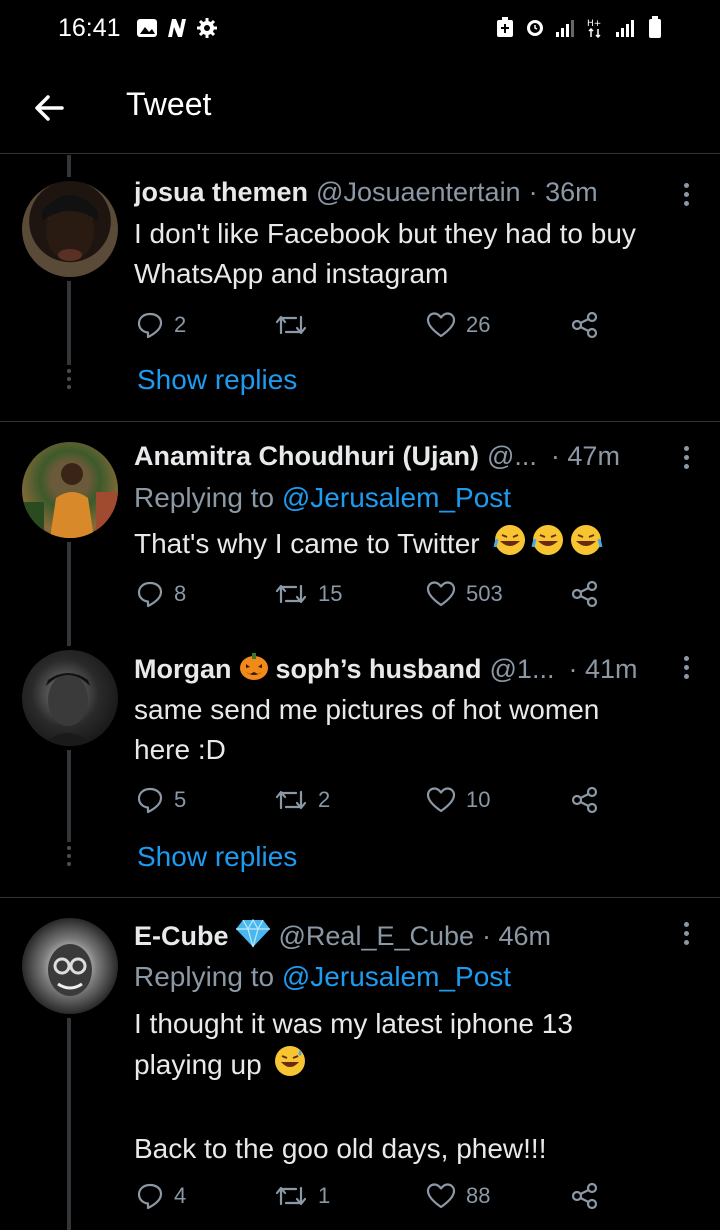  I want to click on author-handle: @Real_E_Cube, so click(376, 936).